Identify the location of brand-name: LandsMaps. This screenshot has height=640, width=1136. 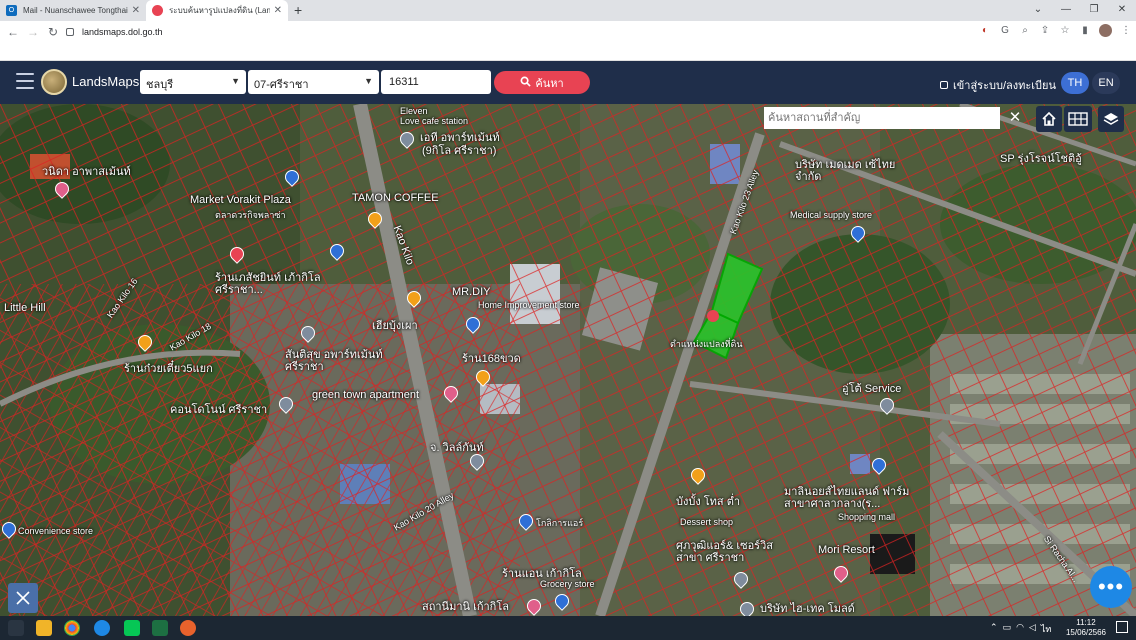
(106, 81).